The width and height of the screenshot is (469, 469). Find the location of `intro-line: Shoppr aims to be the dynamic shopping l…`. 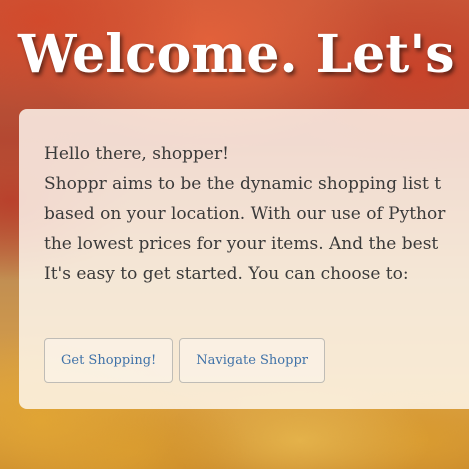

intro-line: Shoppr aims to be the dynamic shopping l… is located at coordinates (243, 184).